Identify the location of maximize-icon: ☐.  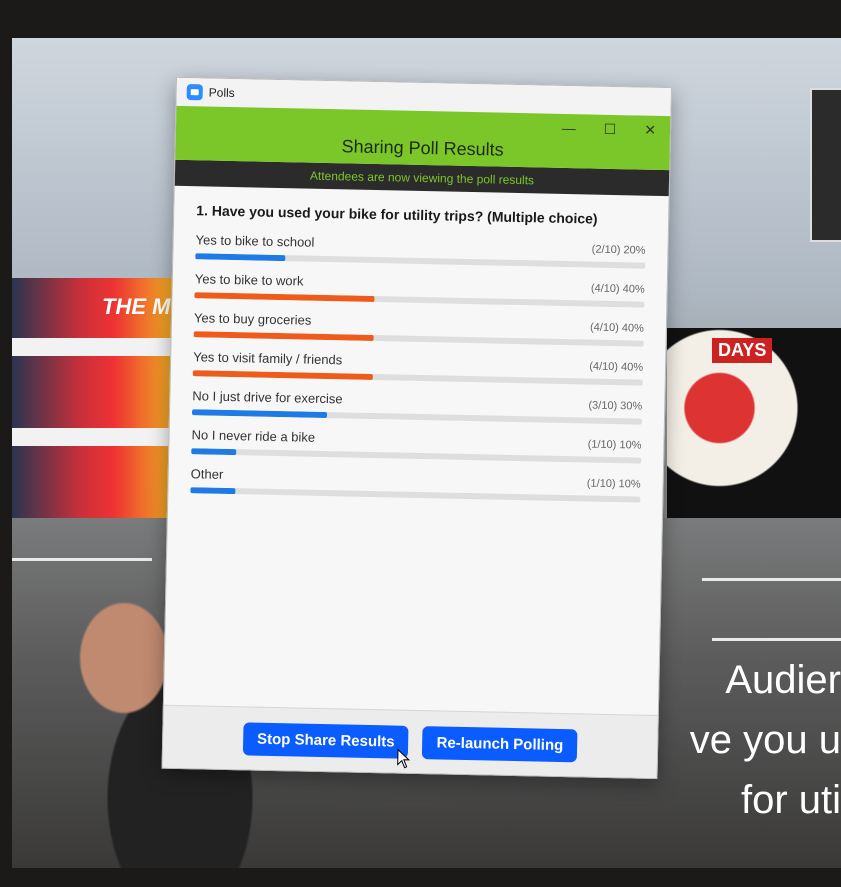
(610, 129).